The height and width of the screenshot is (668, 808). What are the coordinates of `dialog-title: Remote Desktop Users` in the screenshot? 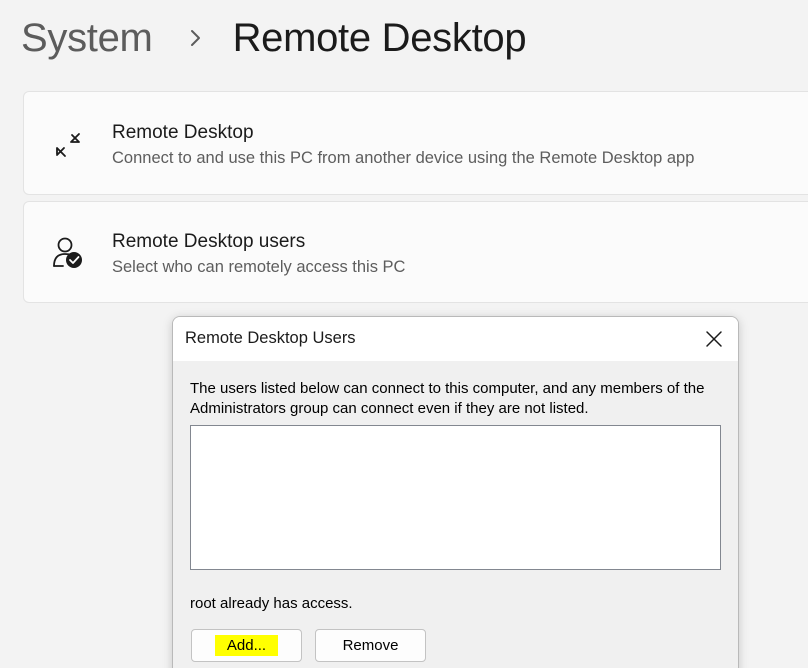 It's located at (270, 338).